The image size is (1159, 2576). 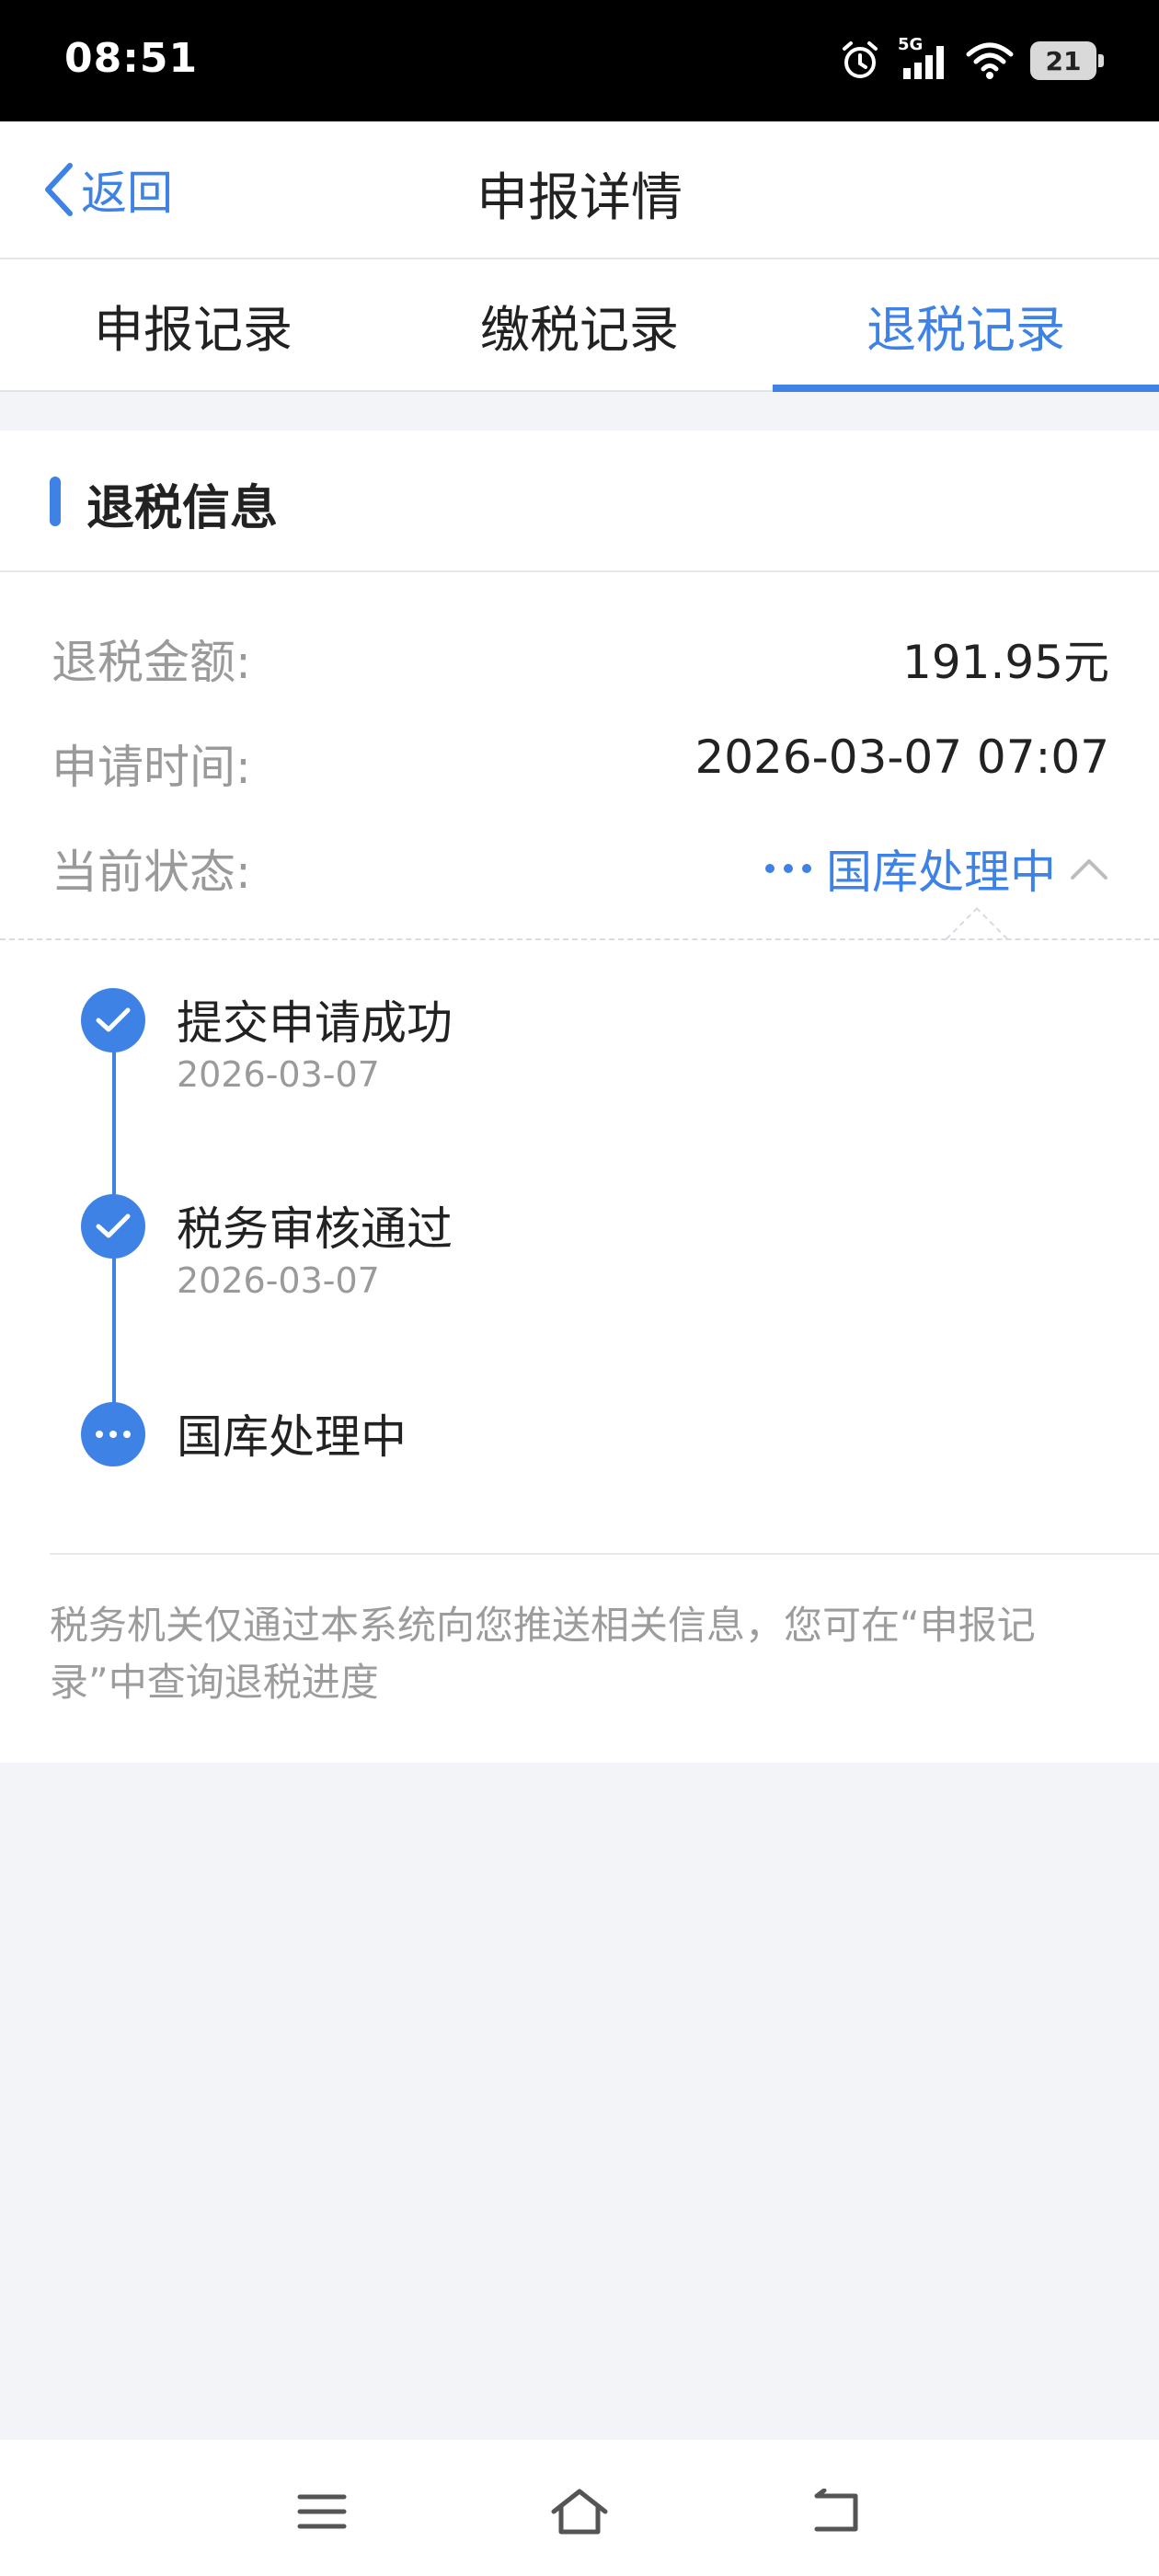 I want to click on section-accent-bar, so click(x=55, y=501).